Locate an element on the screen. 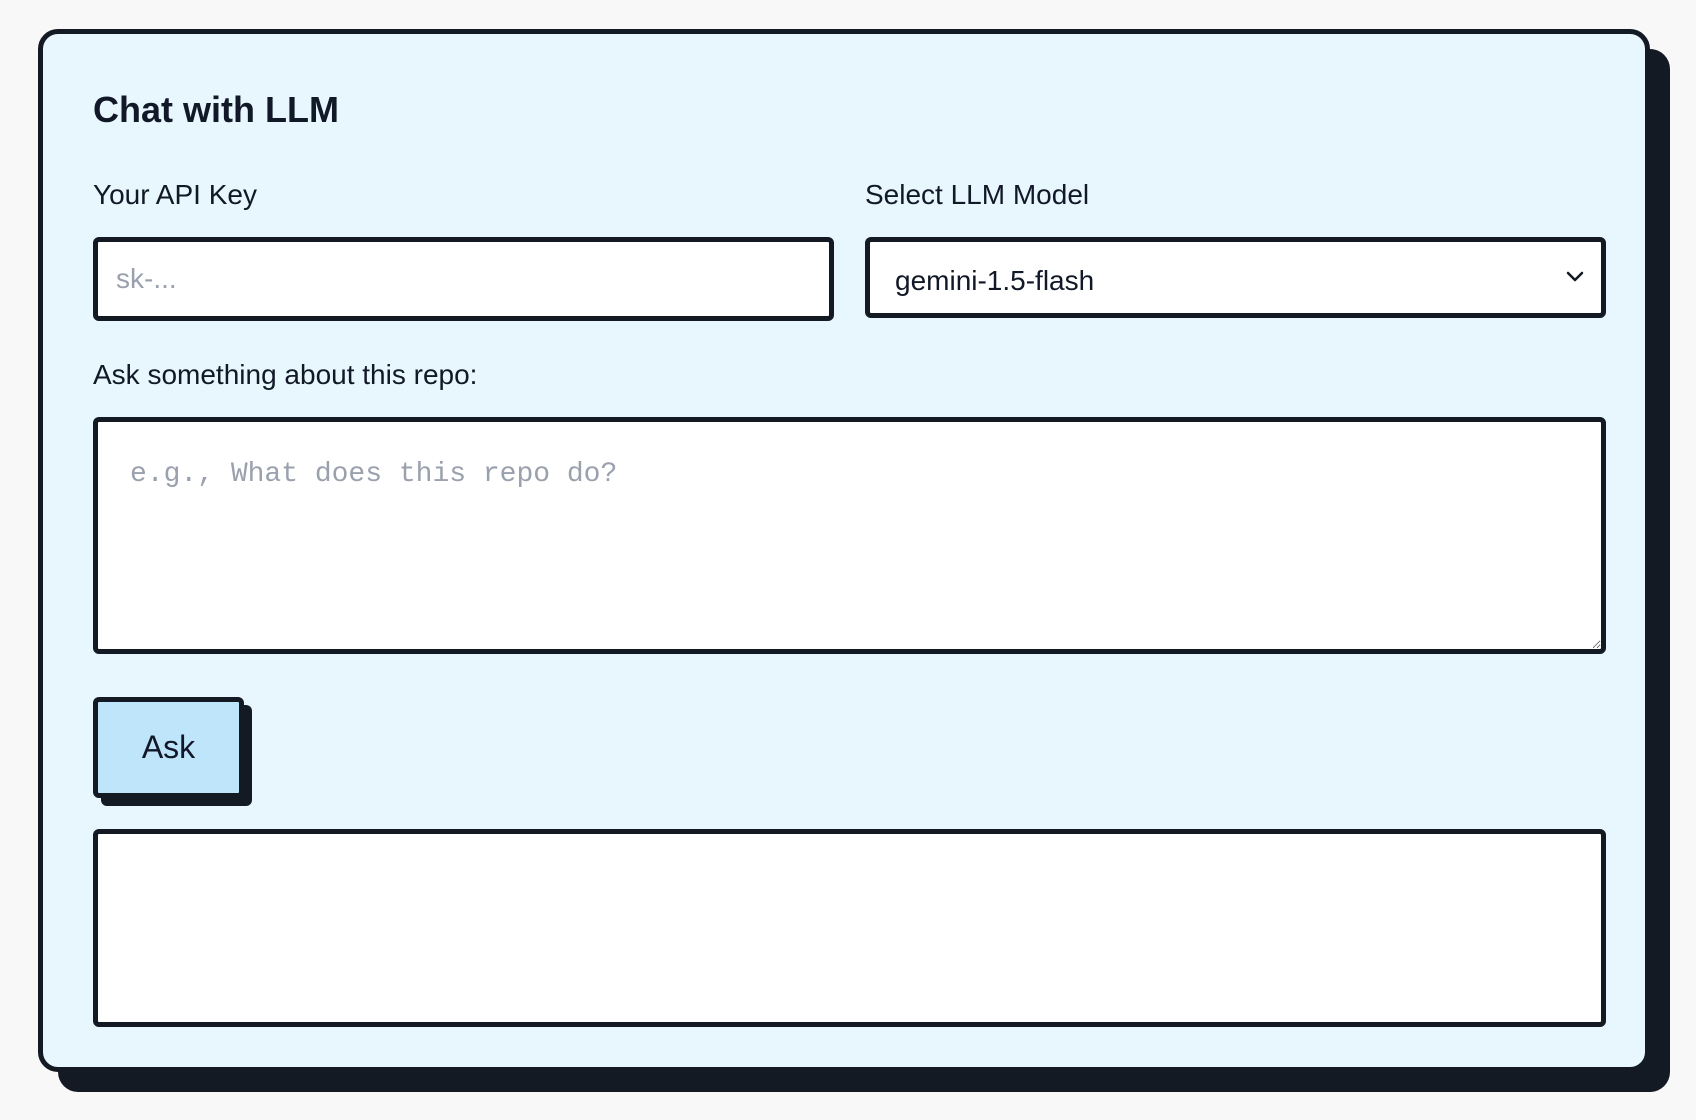 The width and height of the screenshot is (1696, 1120). question-label: Ask something about this repo: is located at coordinates (285, 374).